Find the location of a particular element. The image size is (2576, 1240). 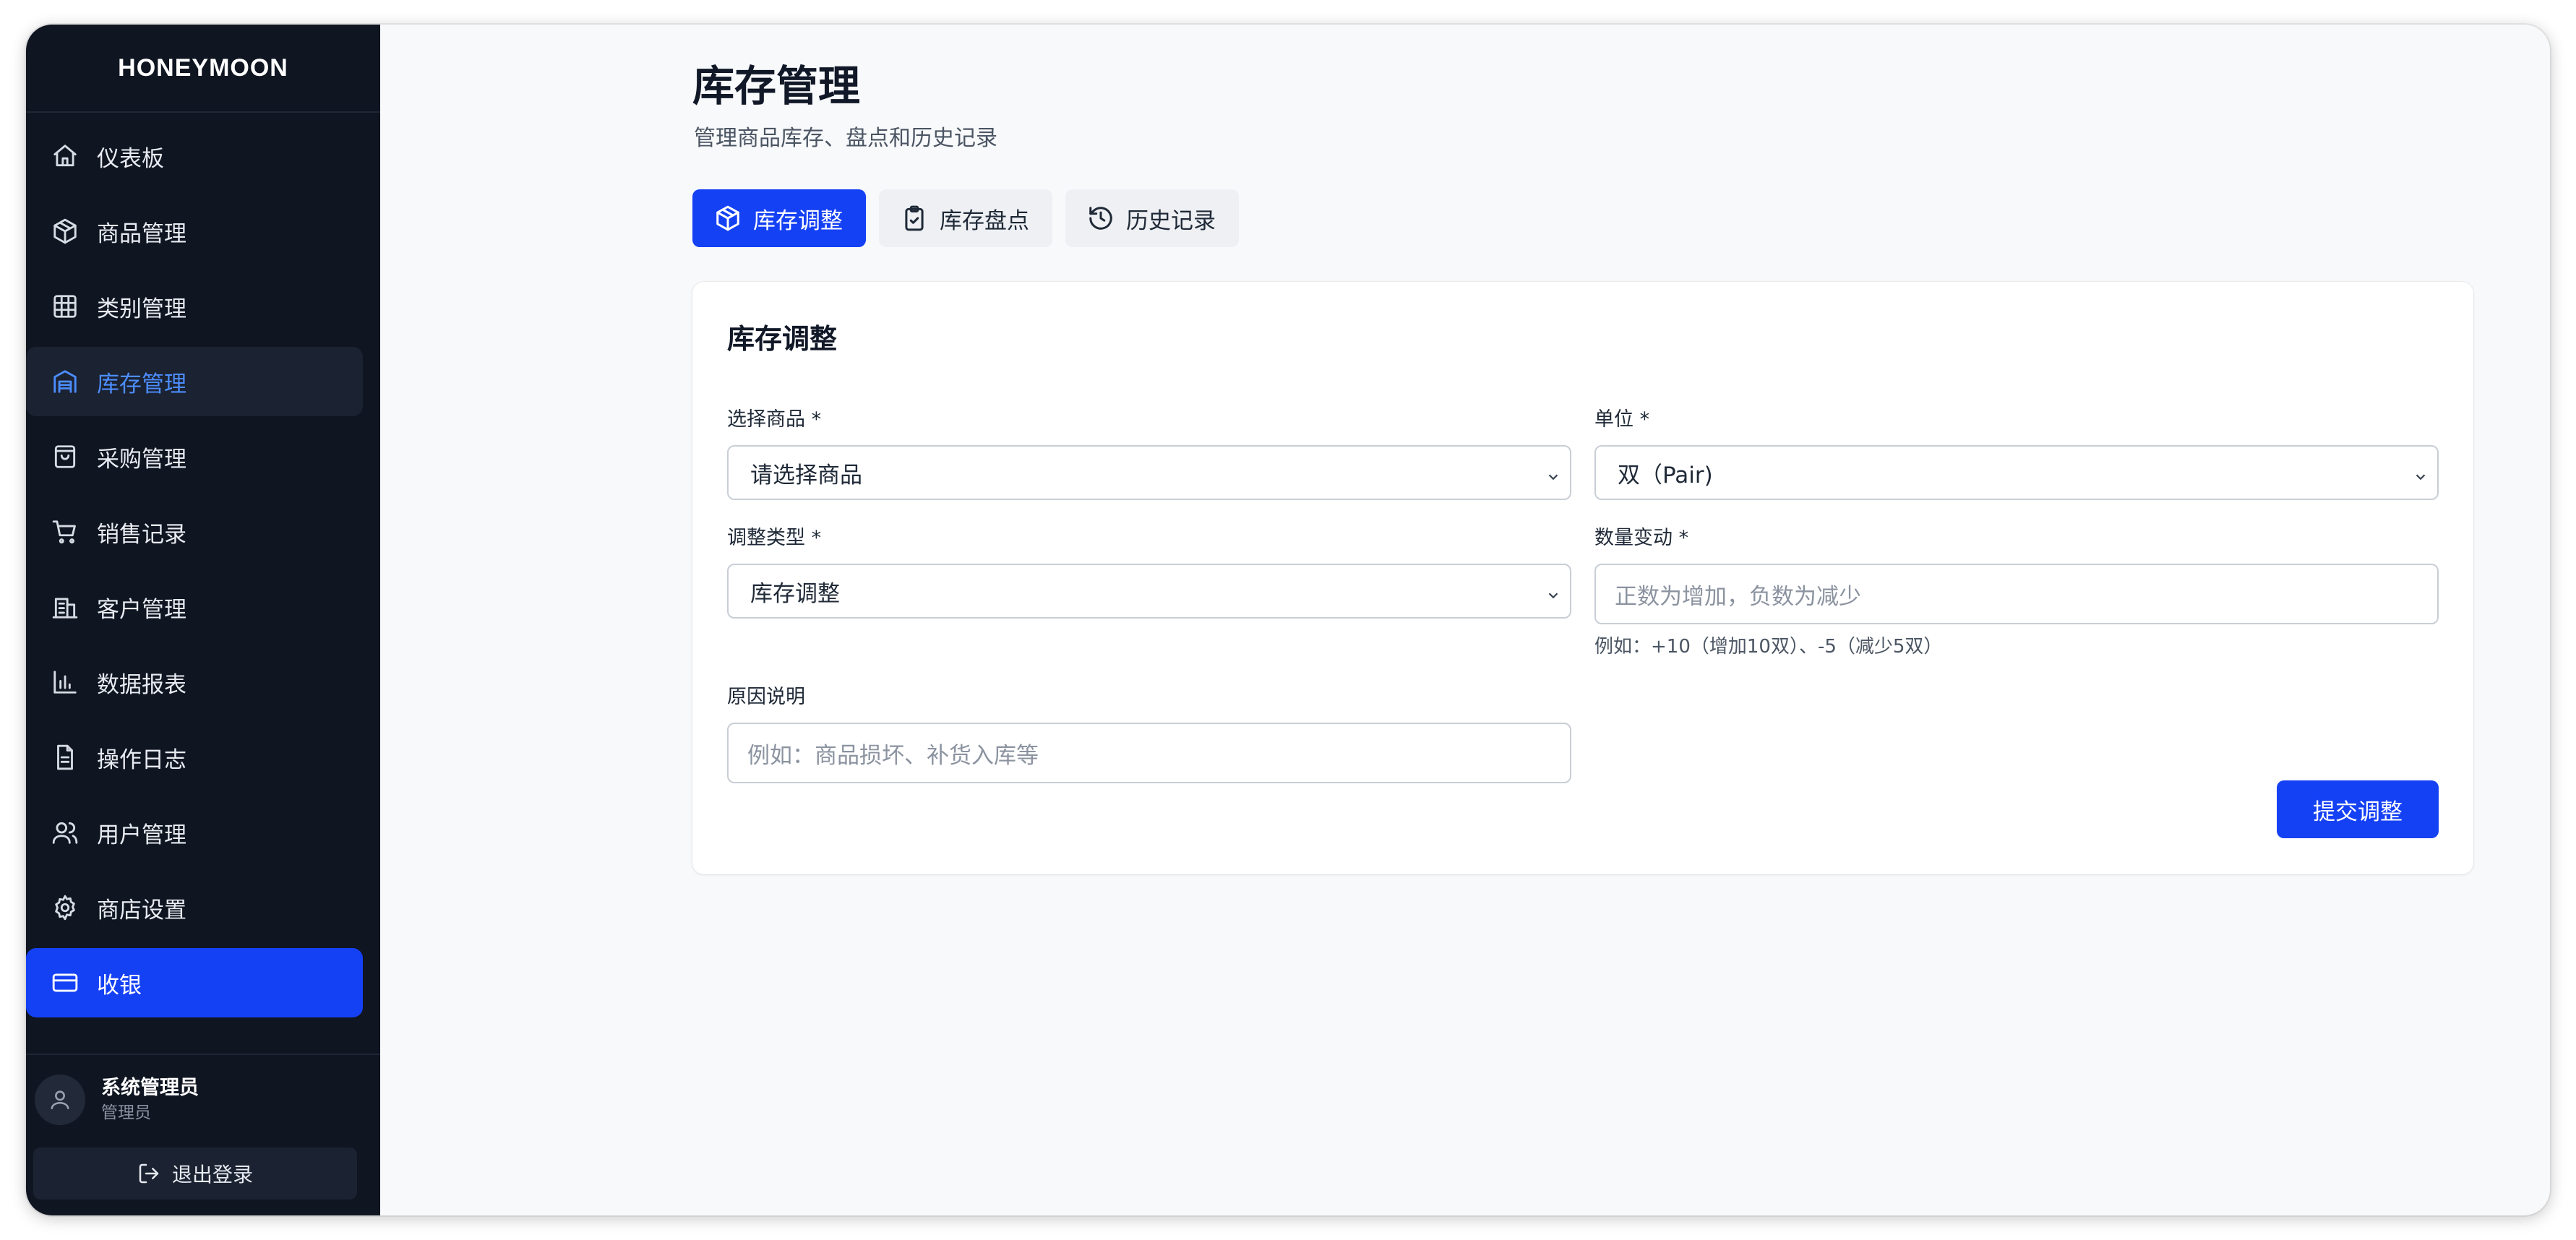

quantity-hint: 例如：+10（增加10双）、-5（减少5双） is located at coordinates (1769, 647).